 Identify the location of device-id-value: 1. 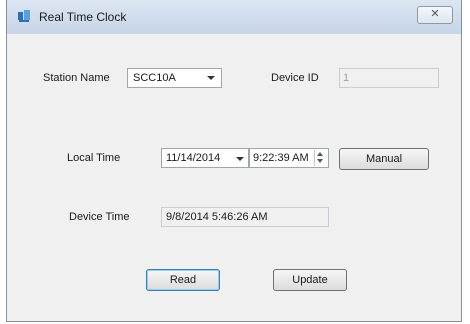
(346, 78).